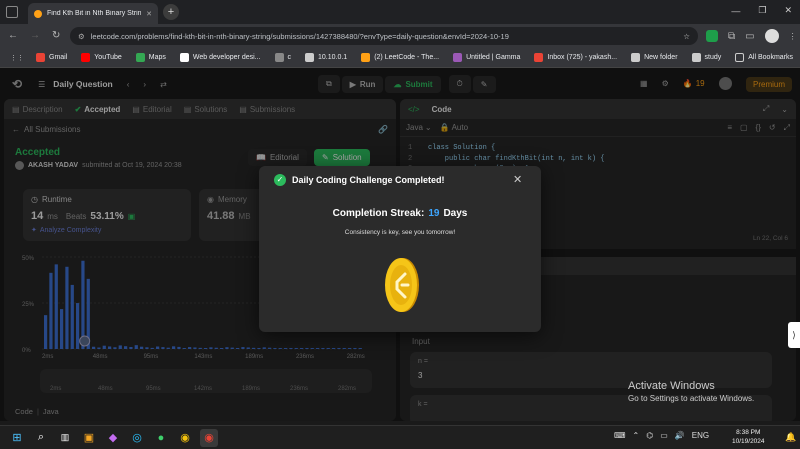 The image size is (800, 449). I want to click on clock: 8:38 PM 10/19/2024, so click(748, 437).